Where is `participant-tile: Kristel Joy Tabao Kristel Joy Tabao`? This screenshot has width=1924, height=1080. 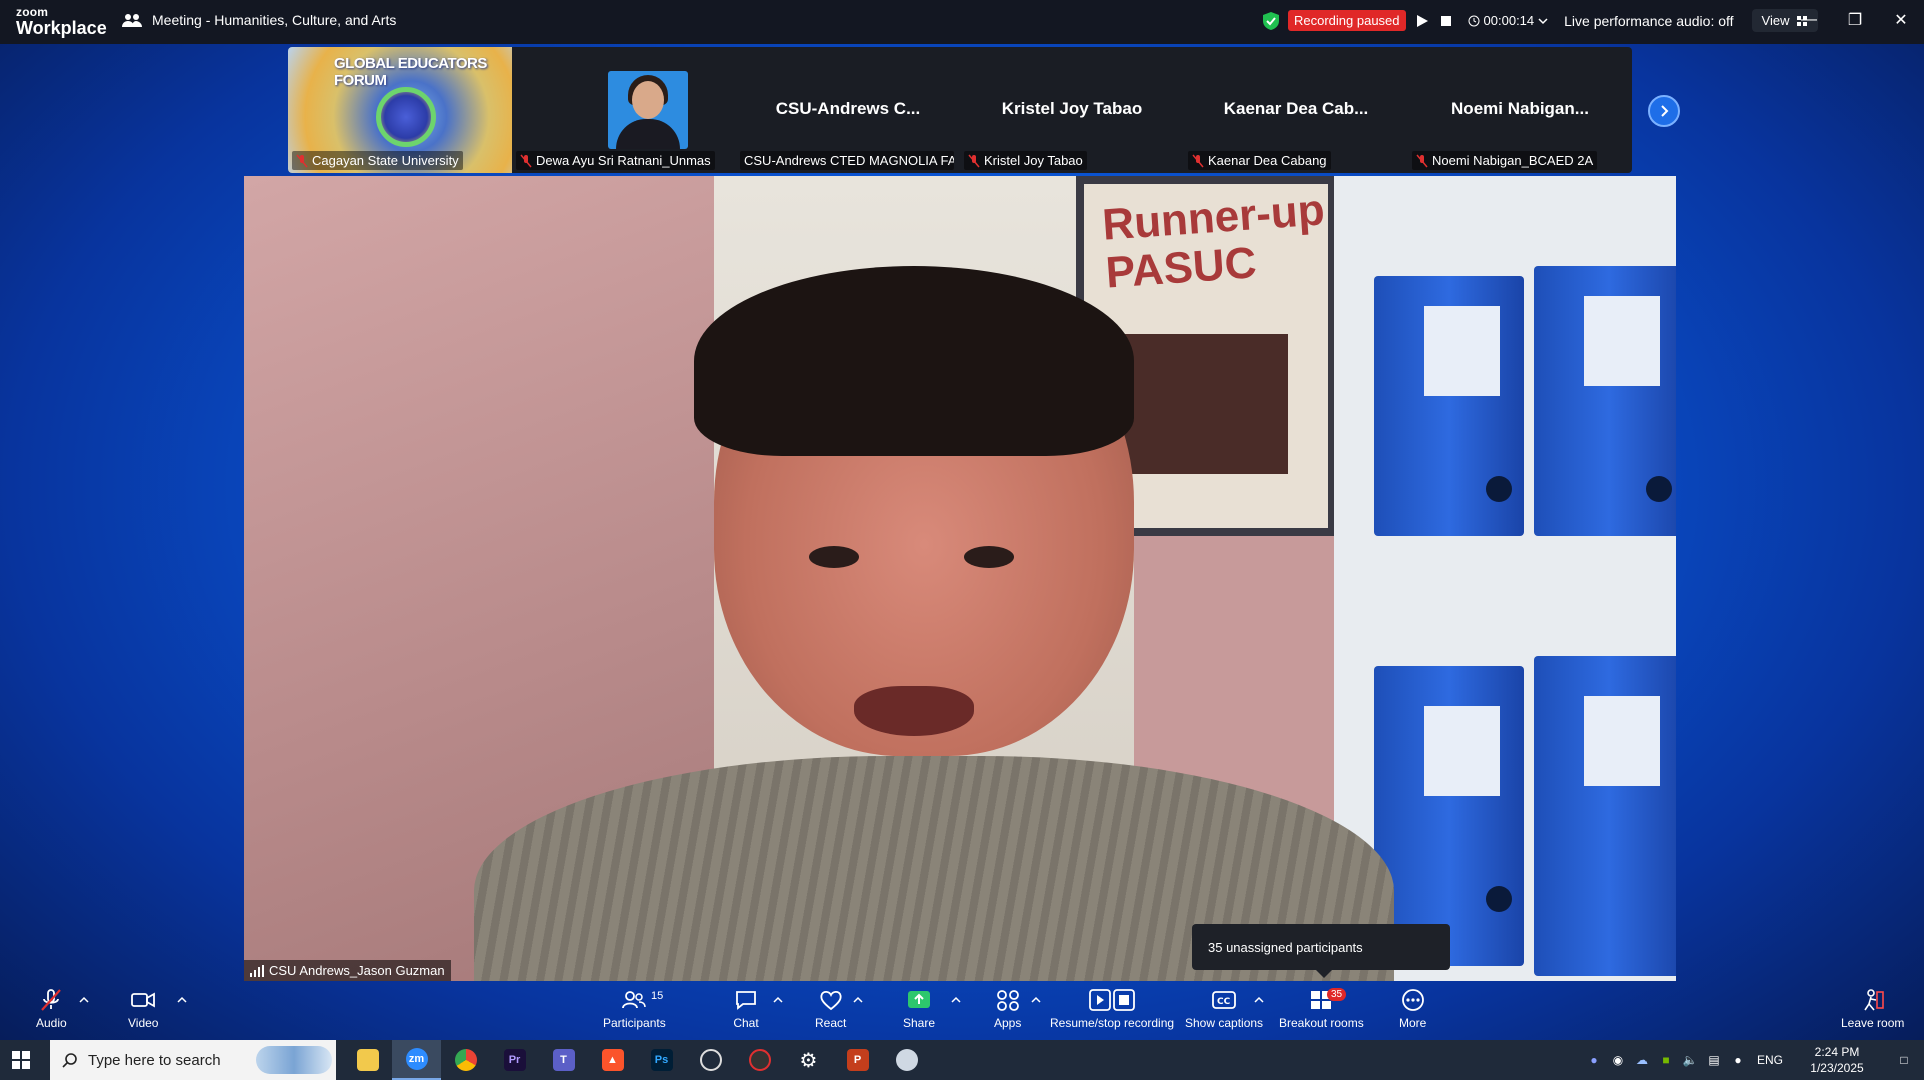
participant-tile: Kristel Joy Tabao Kristel Joy Tabao is located at coordinates (1072, 110).